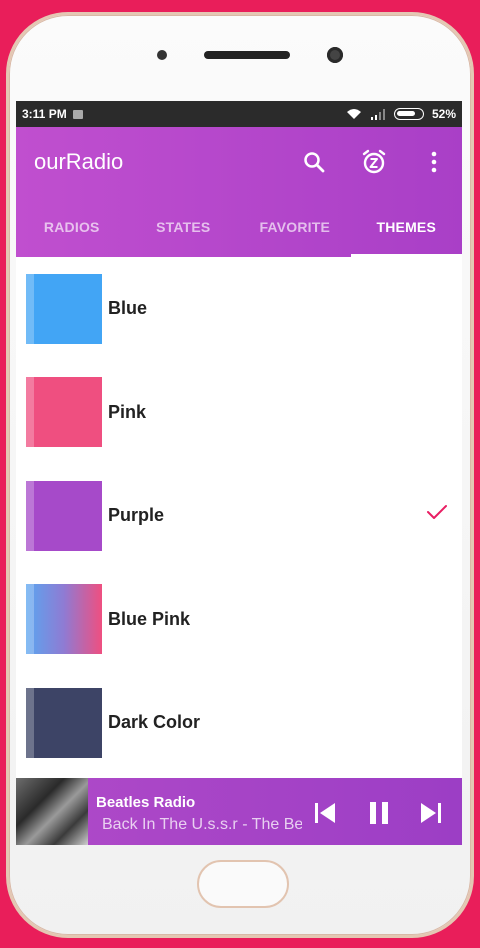 This screenshot has width=480, height=948. Describe the element at coordinates (325, 813) in the screenshot. I see `skip-previous-icon` at that location.